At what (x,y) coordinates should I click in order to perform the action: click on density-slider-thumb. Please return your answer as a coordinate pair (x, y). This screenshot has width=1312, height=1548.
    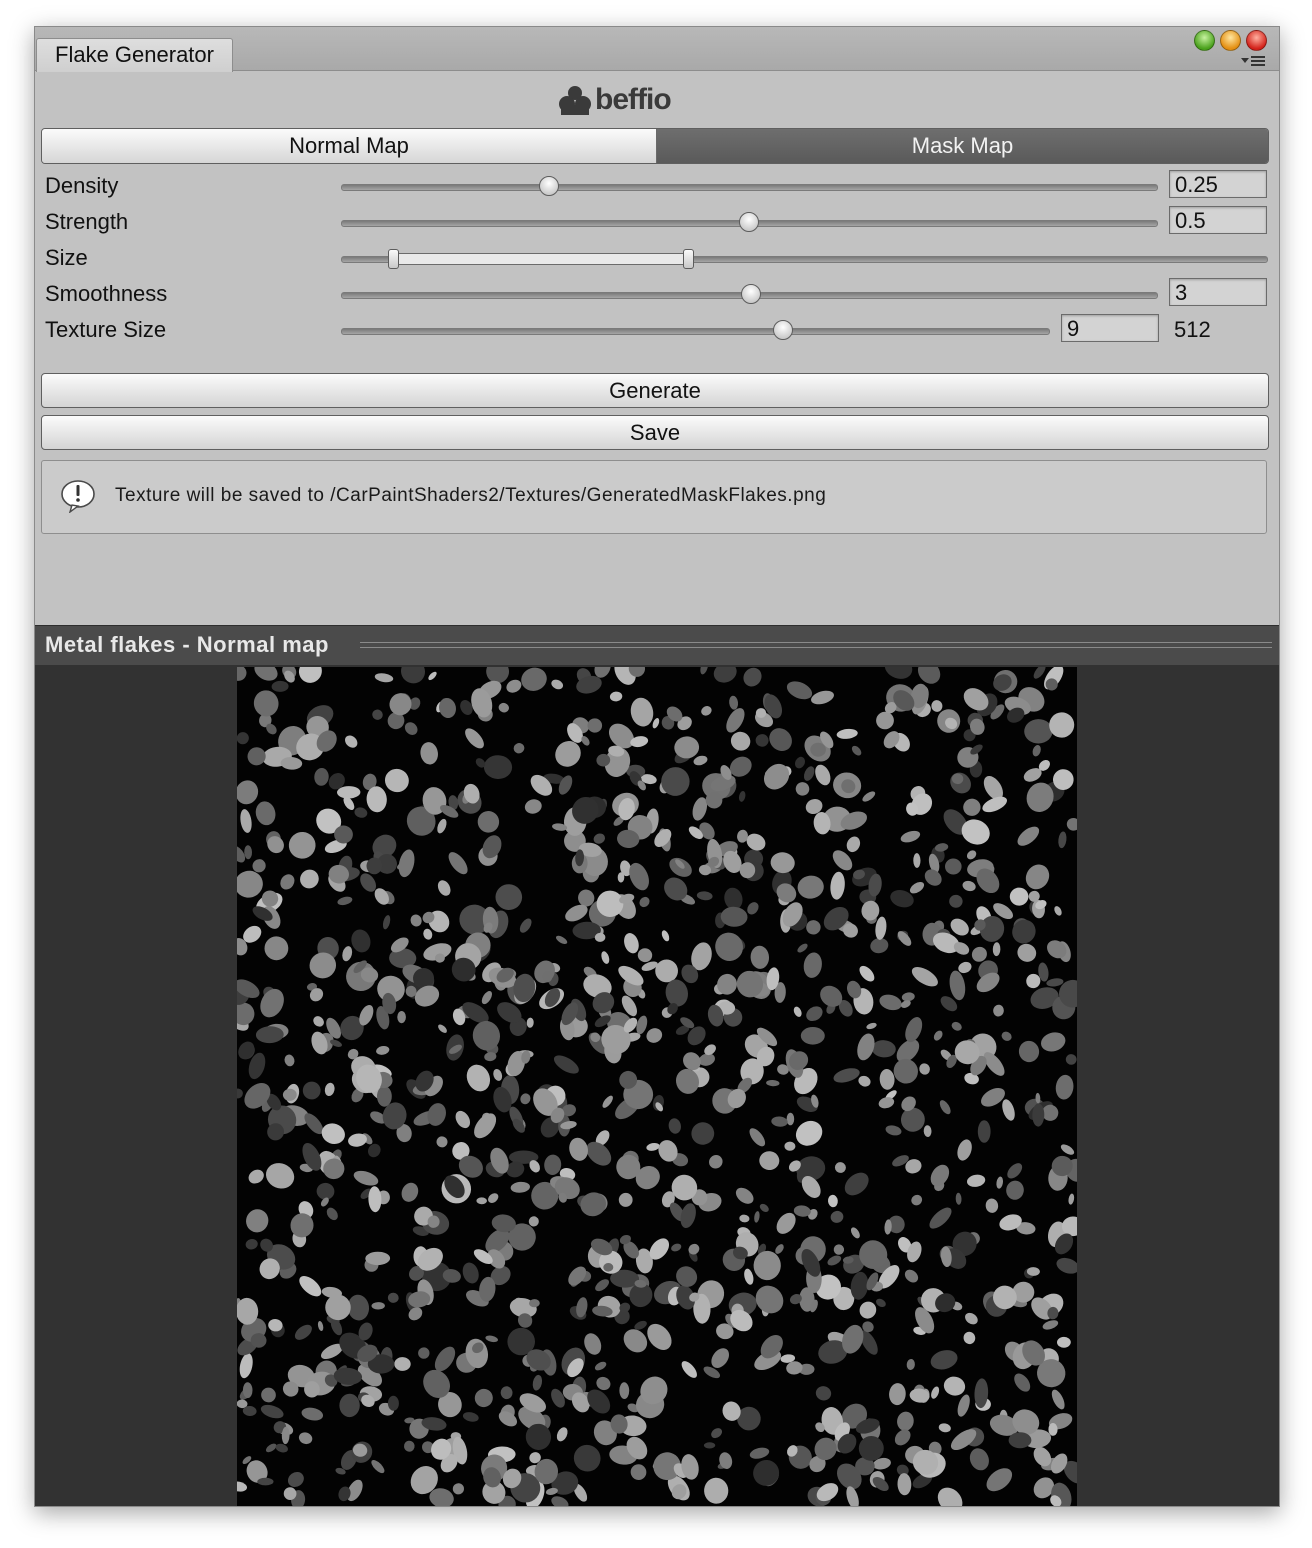
    Looking at the image, I should click on (549, 186).